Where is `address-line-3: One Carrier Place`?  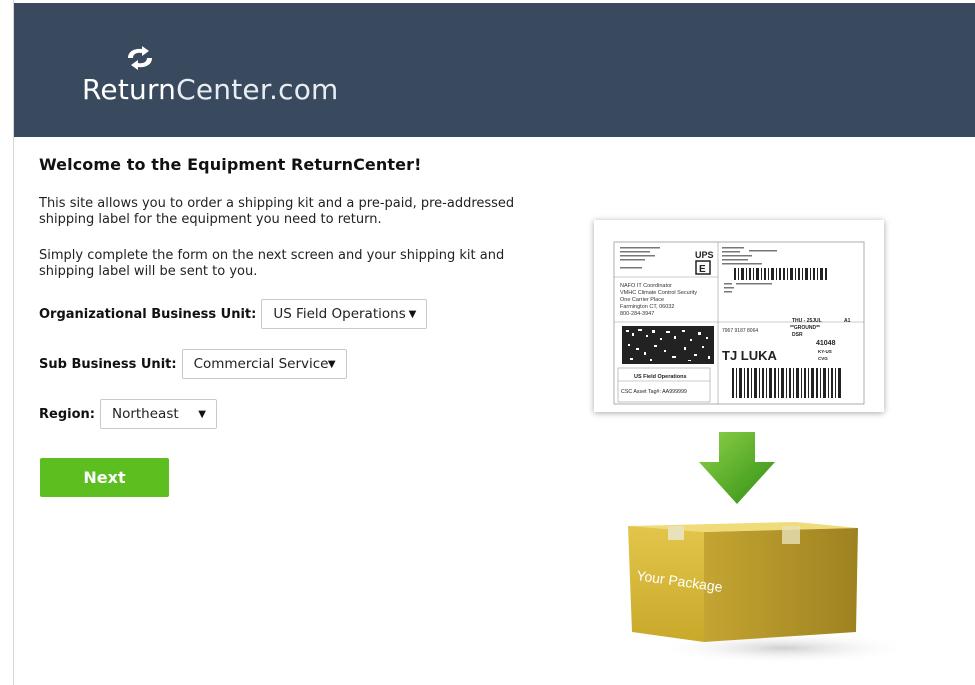
address-line-3: One Carrier Place is located at coordinates (642, 300).